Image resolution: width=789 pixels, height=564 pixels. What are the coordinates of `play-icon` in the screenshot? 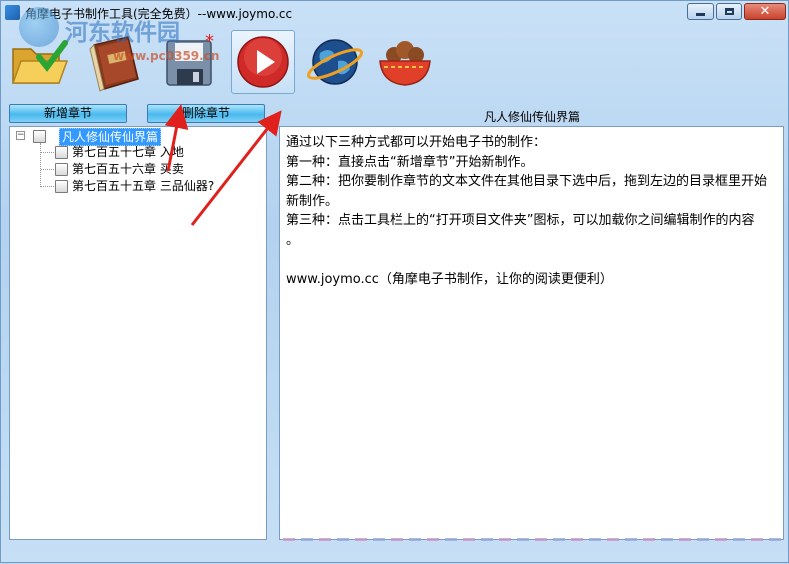 It's located at (263, 62).